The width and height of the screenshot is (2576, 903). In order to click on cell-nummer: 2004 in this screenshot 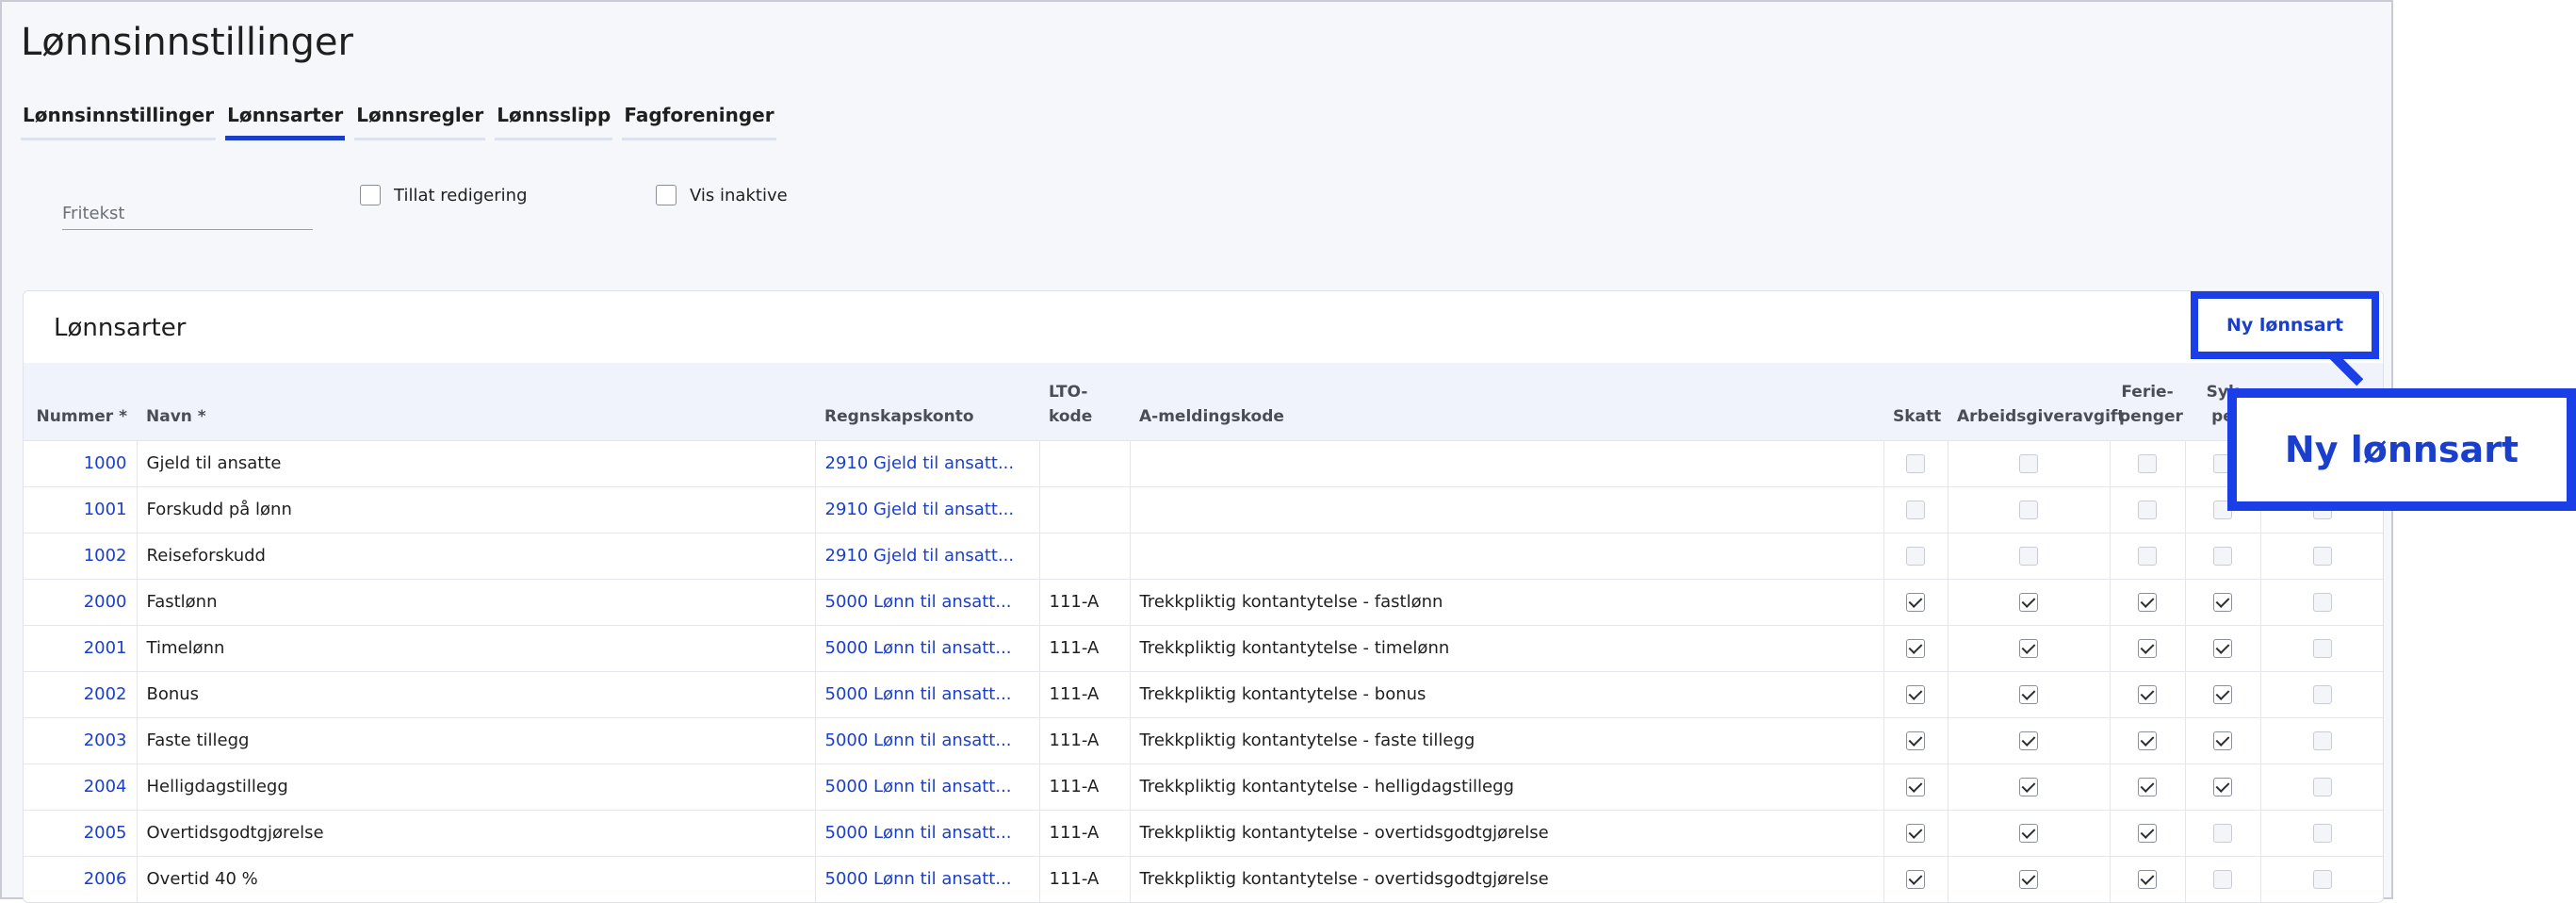, I will do `click(80, 786)`.